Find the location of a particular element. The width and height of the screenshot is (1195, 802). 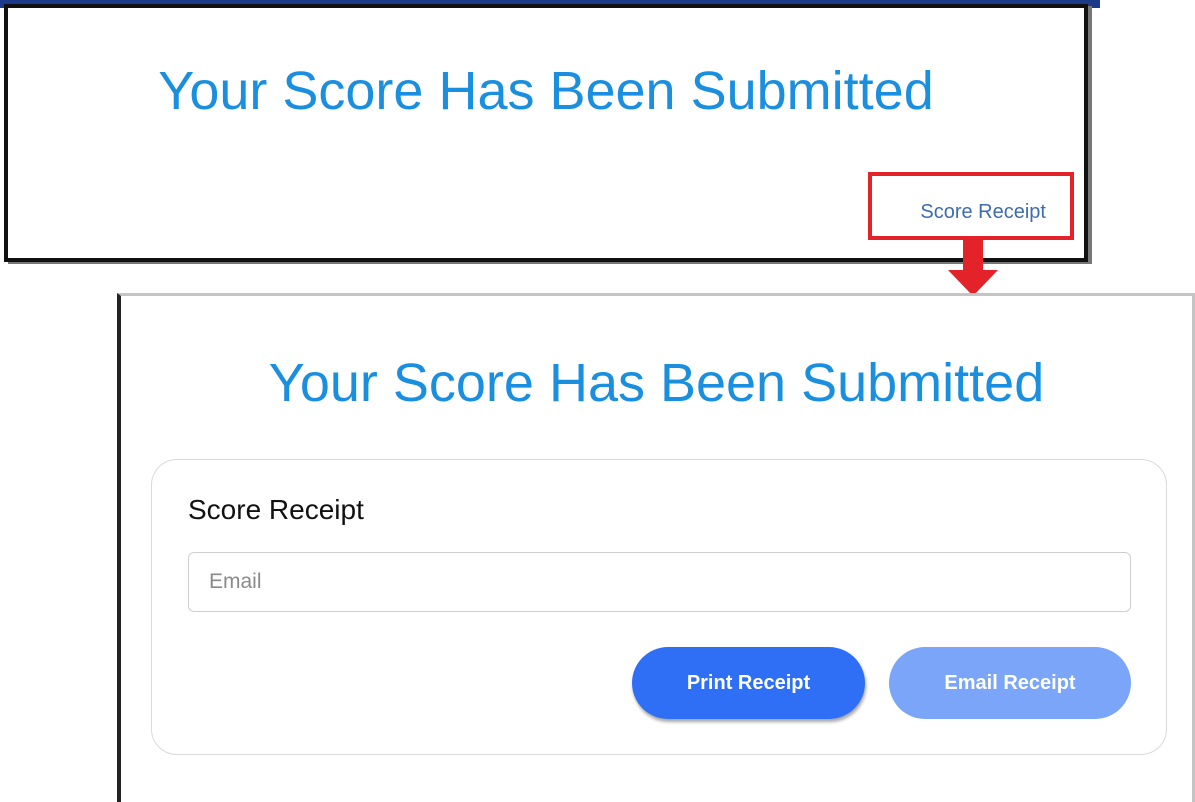

email-receipt-button: Email Receipt is located at coordinates (1010, 683).